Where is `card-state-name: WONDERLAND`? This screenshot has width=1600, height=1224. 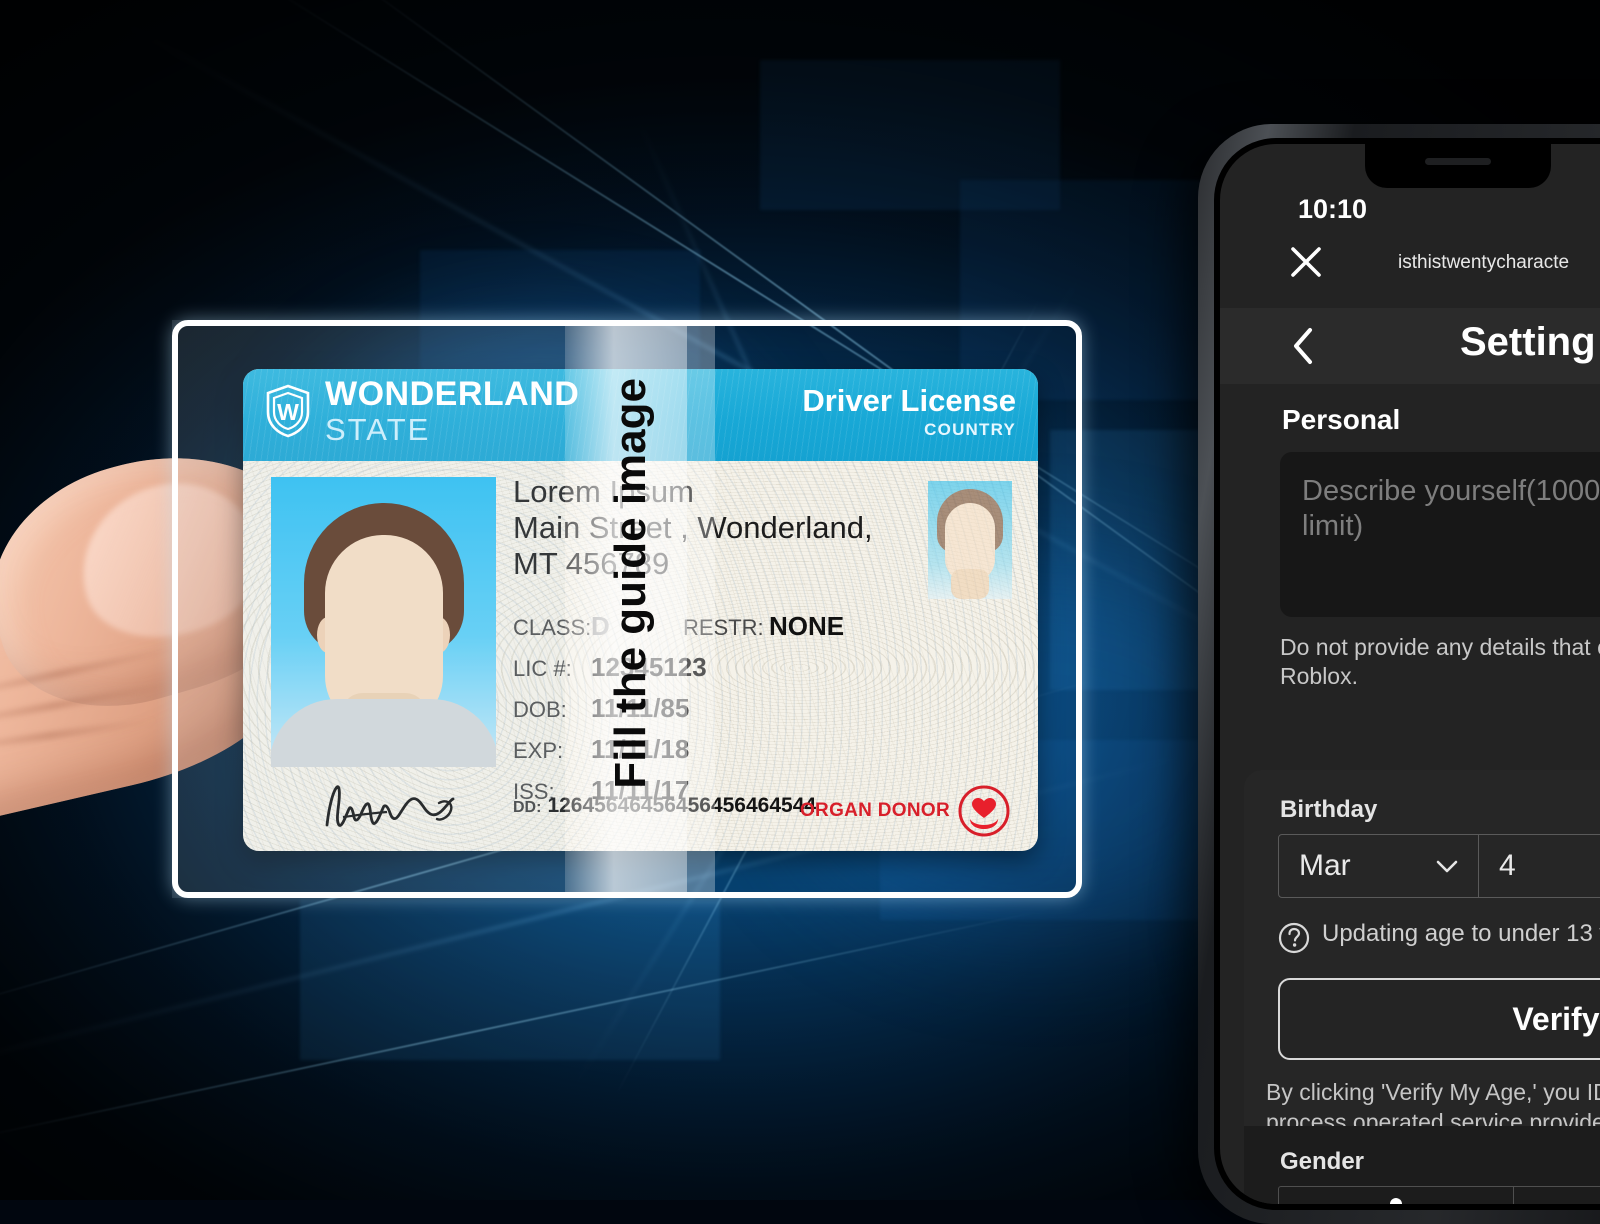 card-state-name: WONDERLAND is located at coordinates (452, 394).